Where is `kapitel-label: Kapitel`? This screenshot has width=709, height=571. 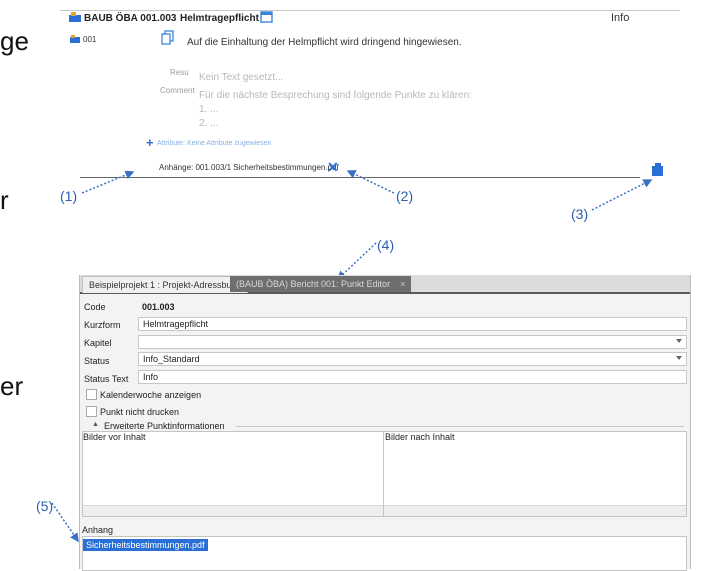 kapitel-label: Kapitel is located at coordinates (98, 343).